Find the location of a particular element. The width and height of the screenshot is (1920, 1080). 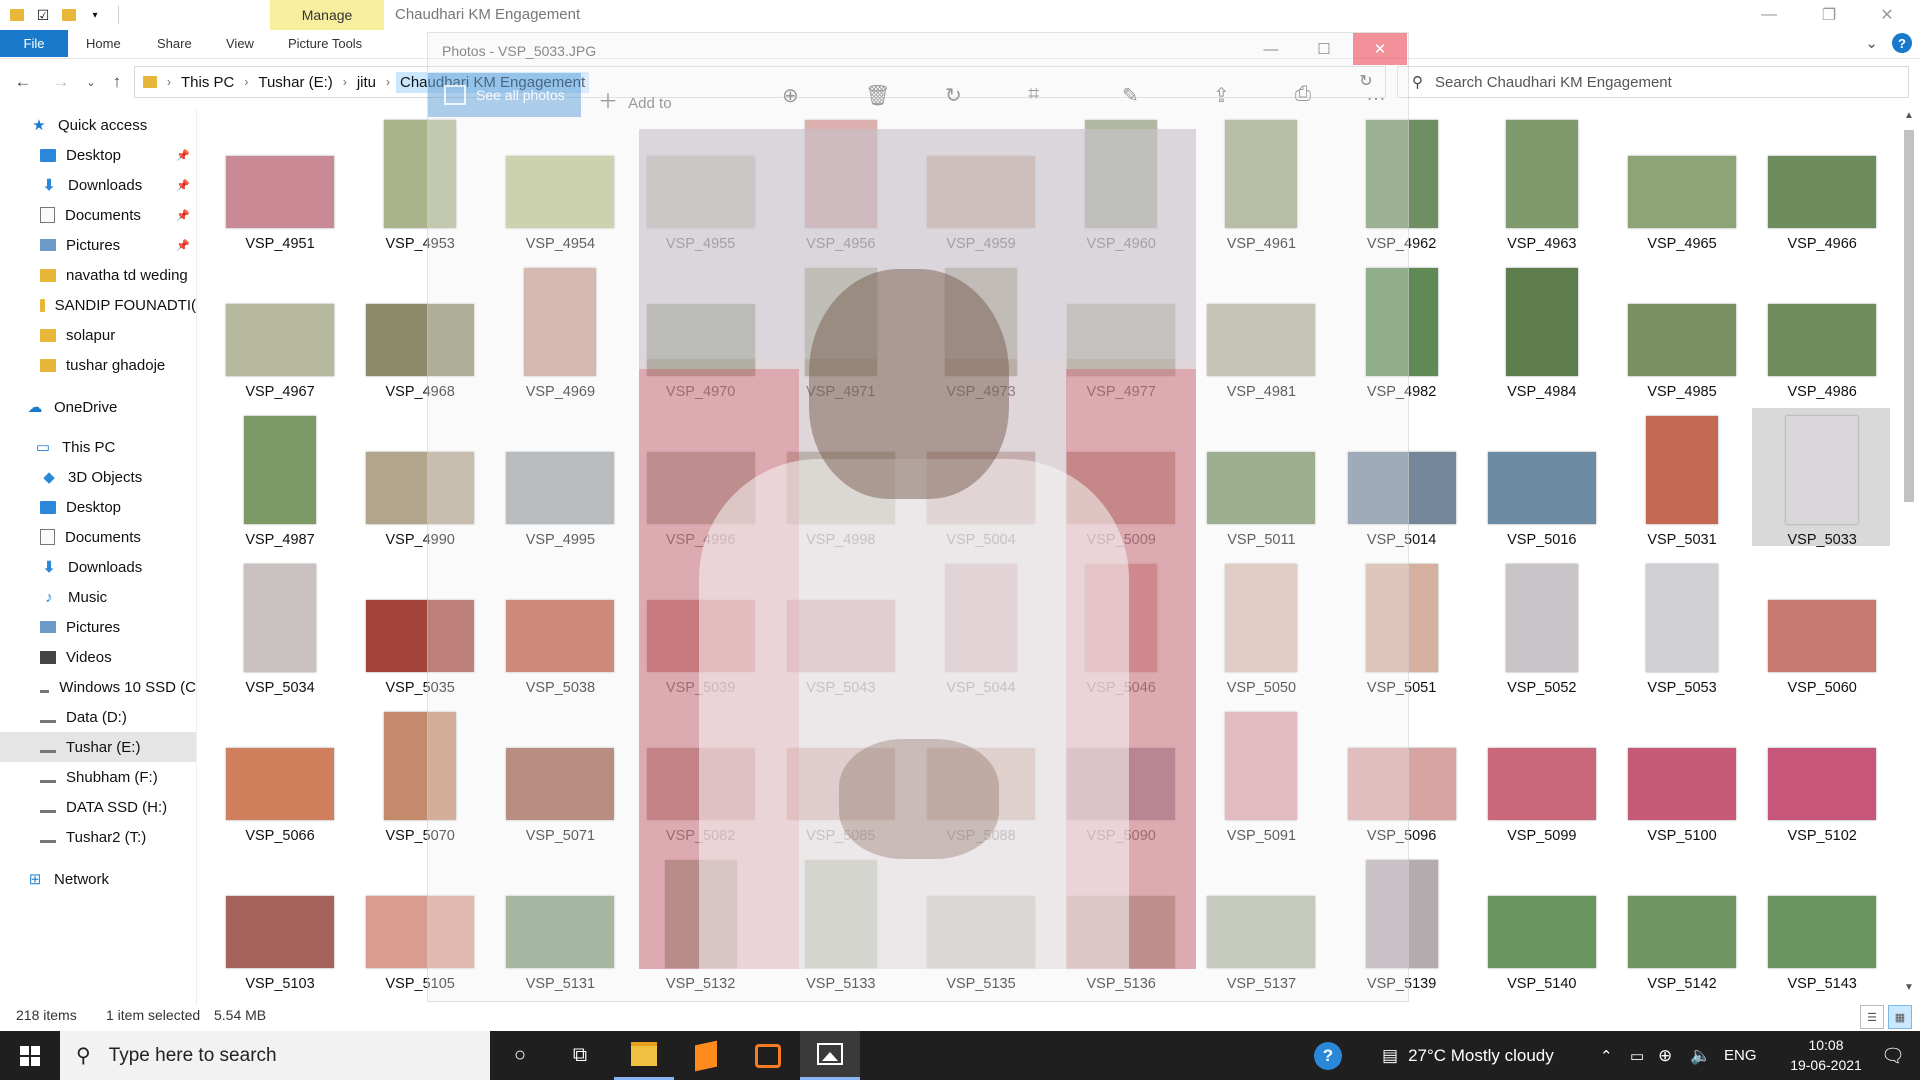

properties-icon: ☑ is located at coordinates (43, 15).